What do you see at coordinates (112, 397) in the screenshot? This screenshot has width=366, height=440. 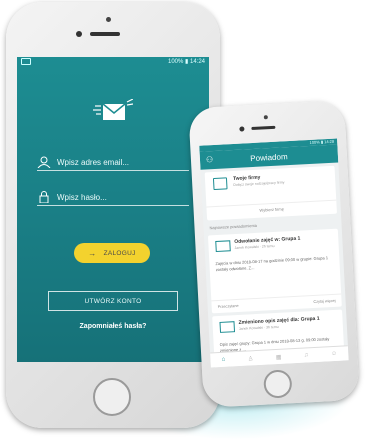 I see `home-button` at bounding box center [112, 397].